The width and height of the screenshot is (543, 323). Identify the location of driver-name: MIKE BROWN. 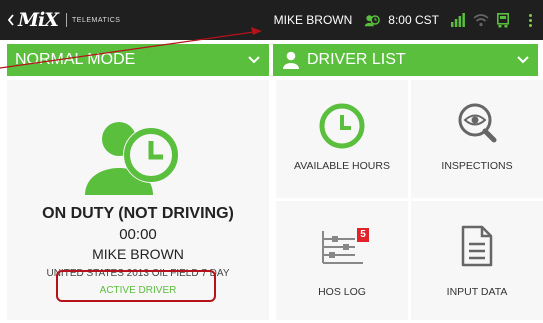
(138, 254).